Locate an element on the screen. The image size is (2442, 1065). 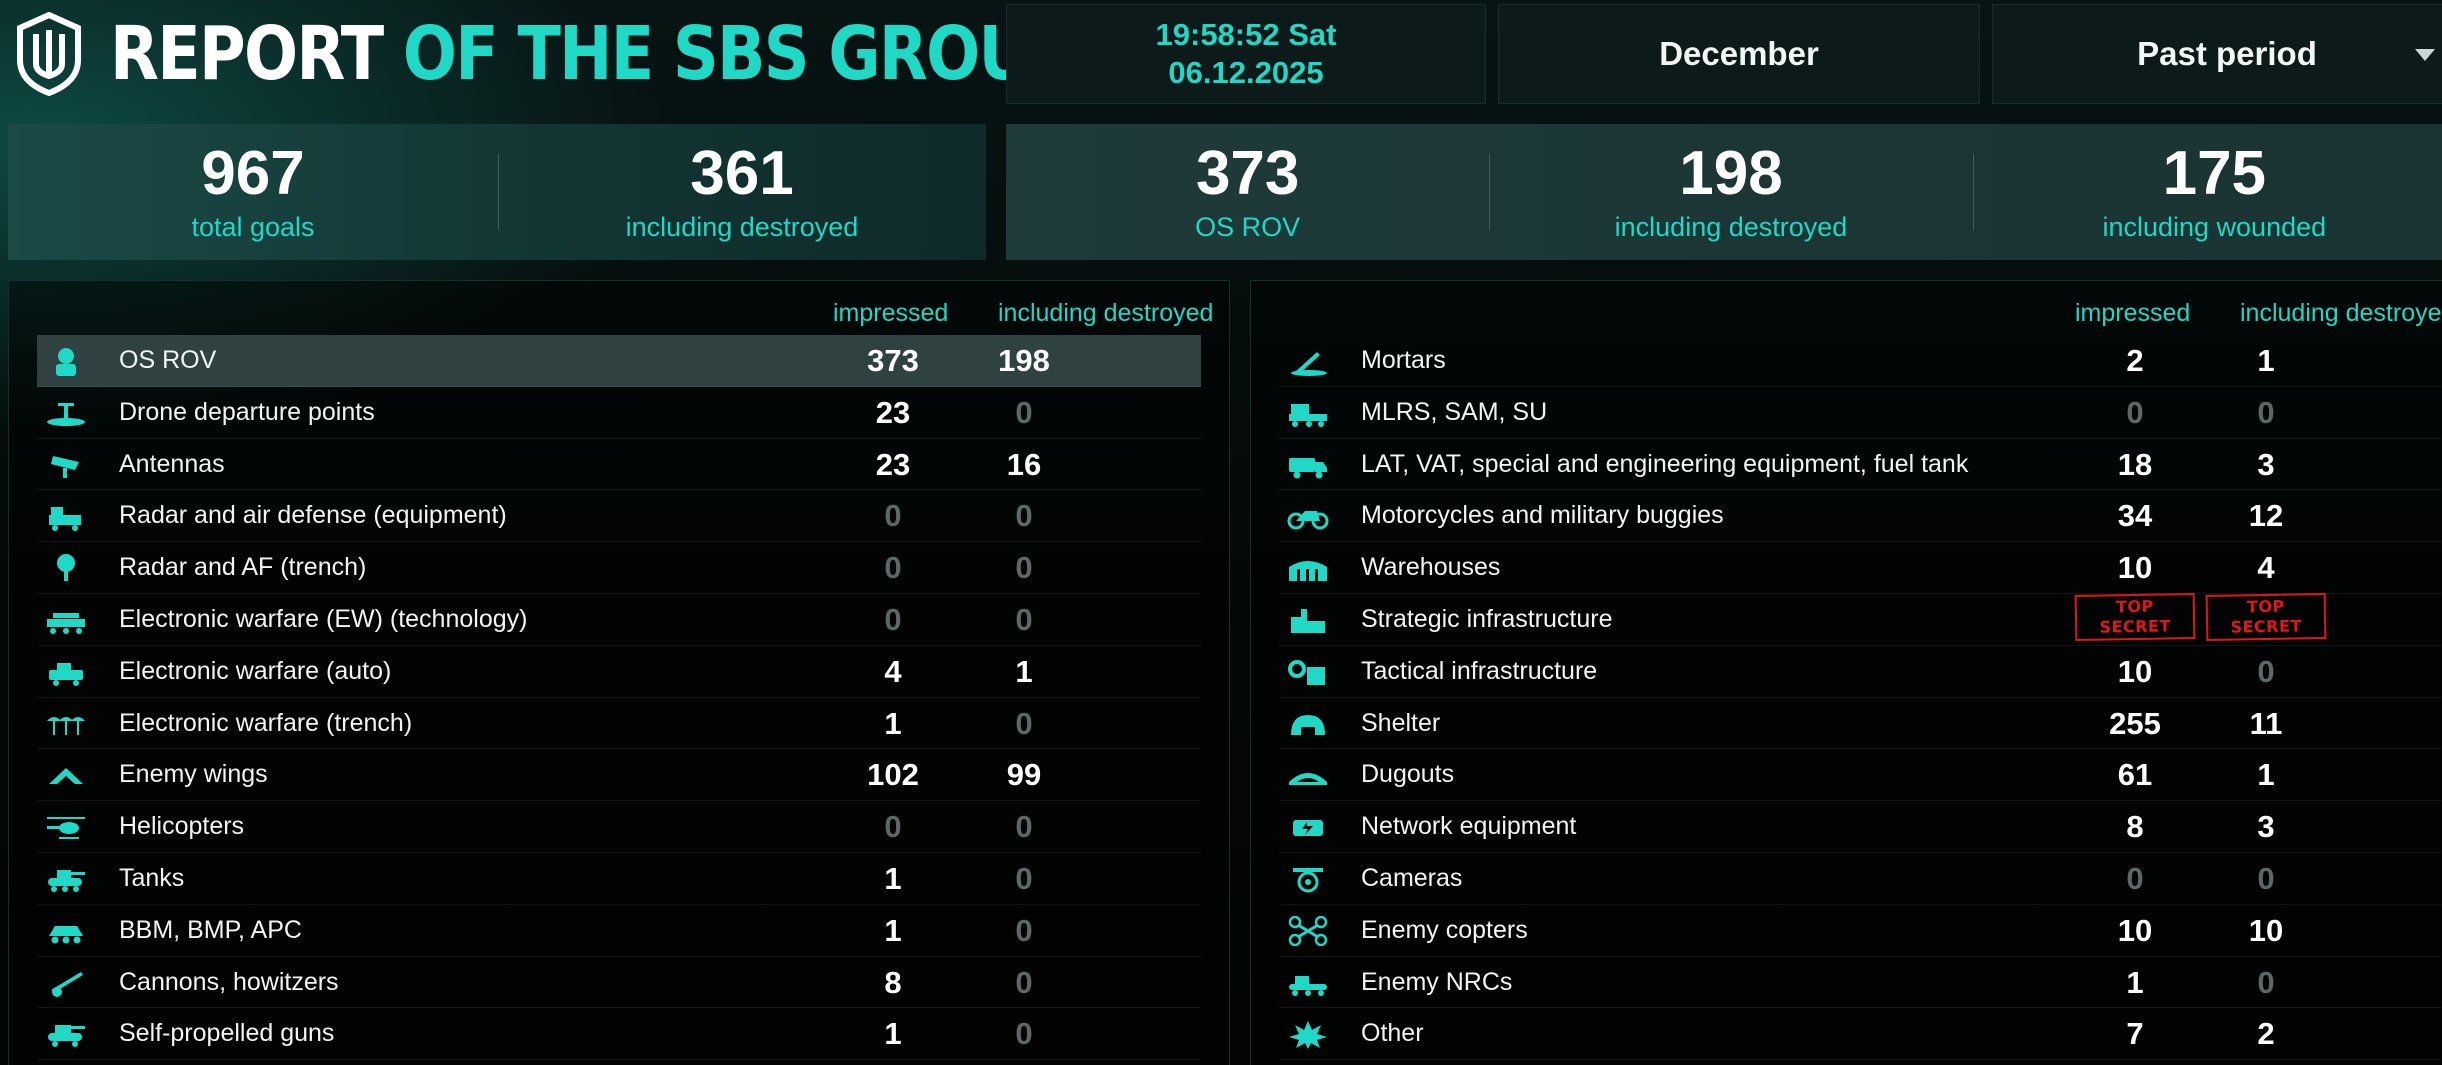
helicopter-icon is located at coordinates (66, 828).